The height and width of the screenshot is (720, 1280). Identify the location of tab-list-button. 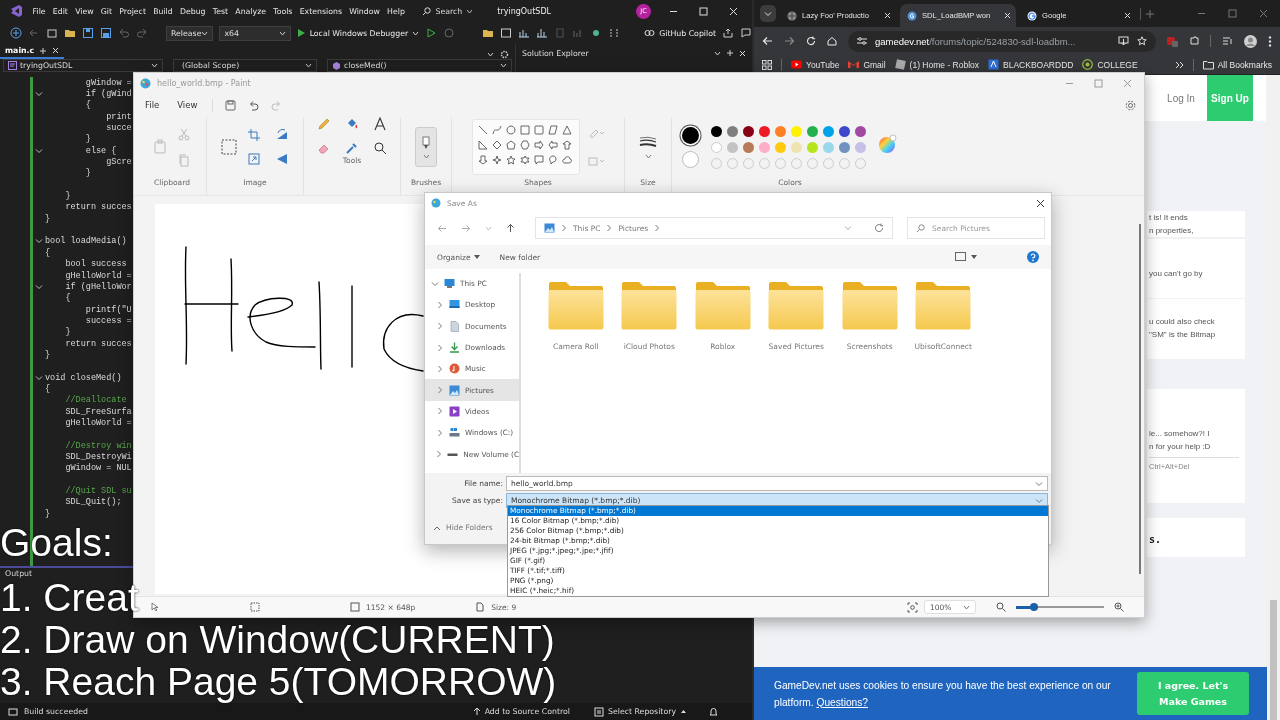
(768, 13).